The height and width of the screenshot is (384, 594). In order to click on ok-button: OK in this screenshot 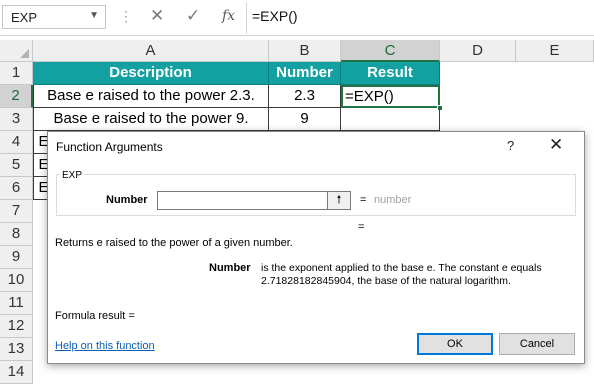, I will do `click(455, 344)`.